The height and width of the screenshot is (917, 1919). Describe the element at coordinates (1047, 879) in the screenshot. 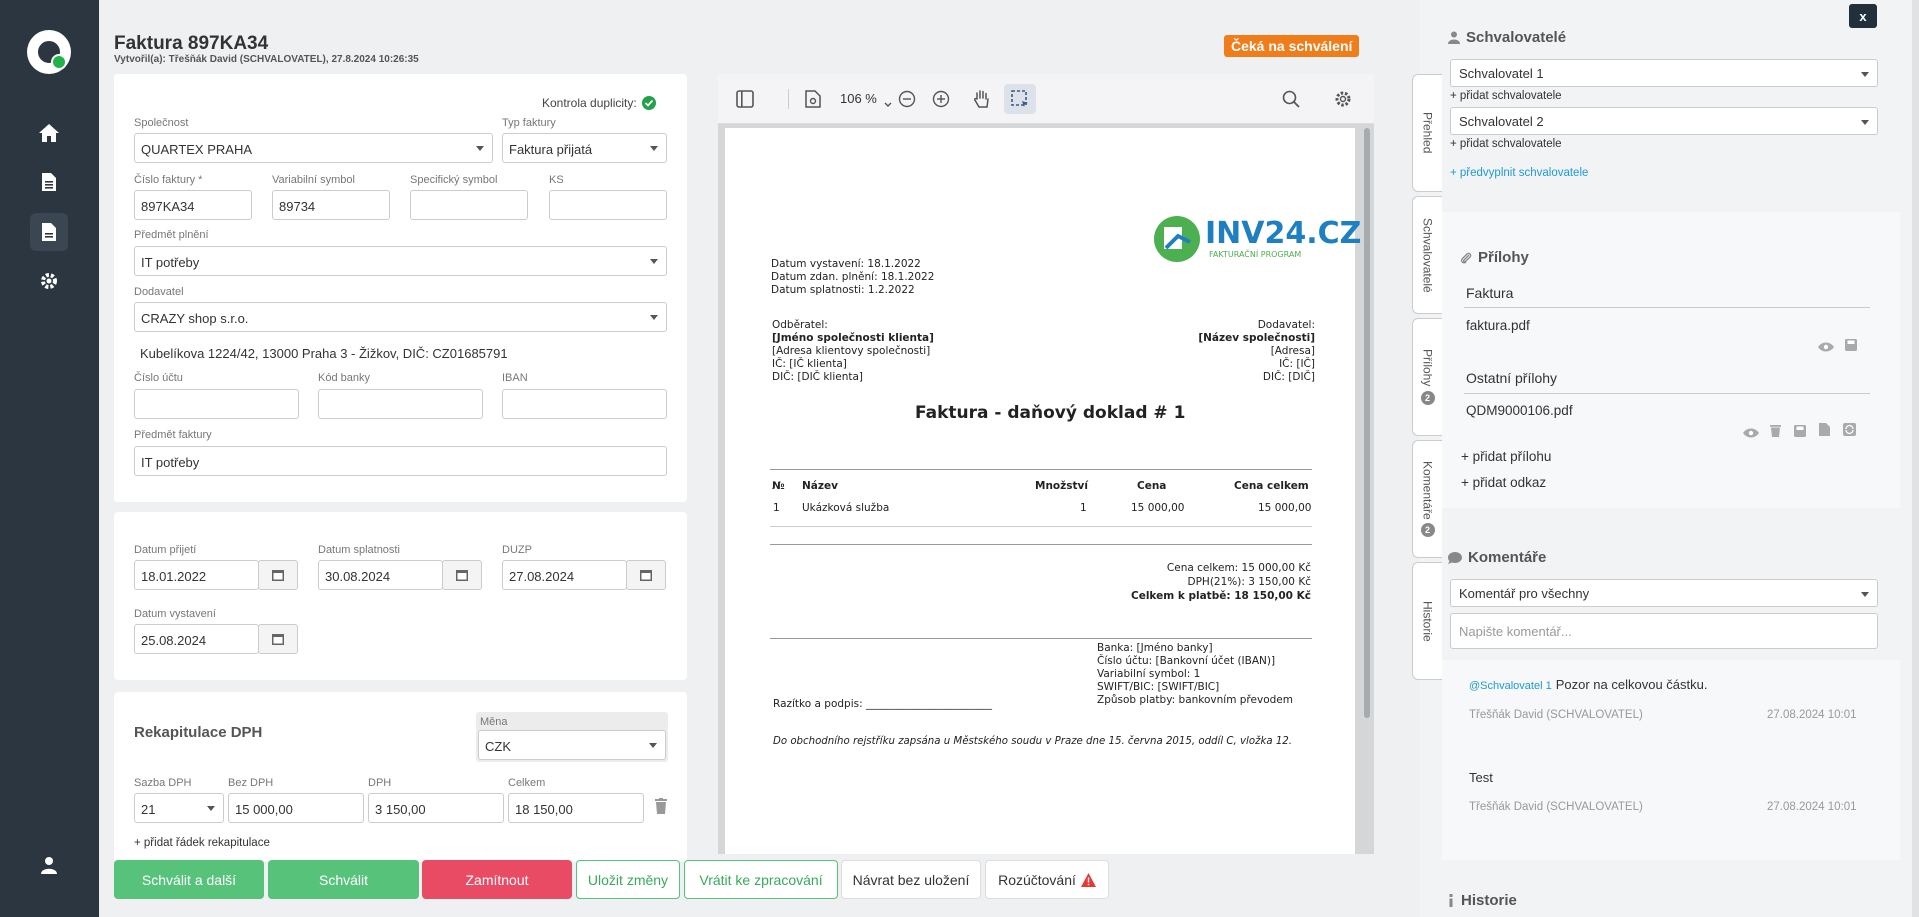

I see `accounting-split-button: Rozúčtování` at that location.